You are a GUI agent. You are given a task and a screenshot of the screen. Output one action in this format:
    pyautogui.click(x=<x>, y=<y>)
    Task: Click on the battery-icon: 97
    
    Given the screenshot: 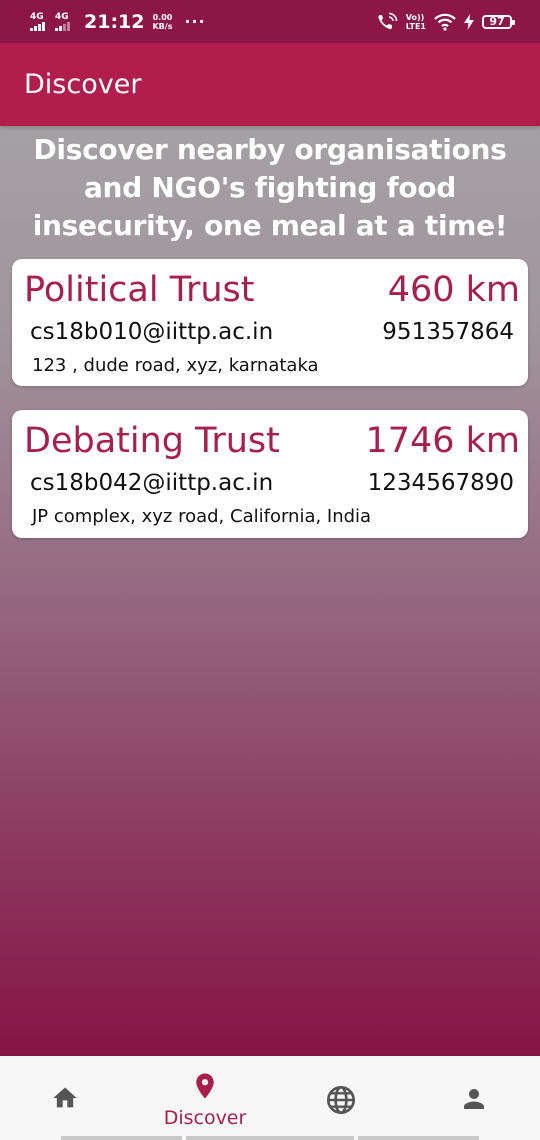 What is the action you would take?
    pyautogui.click(x=498, y=21)
    